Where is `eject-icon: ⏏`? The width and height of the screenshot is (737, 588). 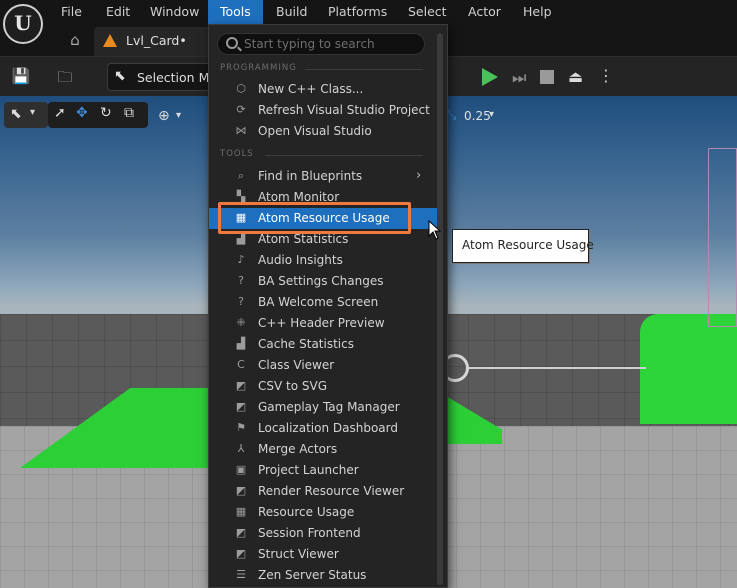
eject-icon: ⏏ is located at coordinates (578, 77).